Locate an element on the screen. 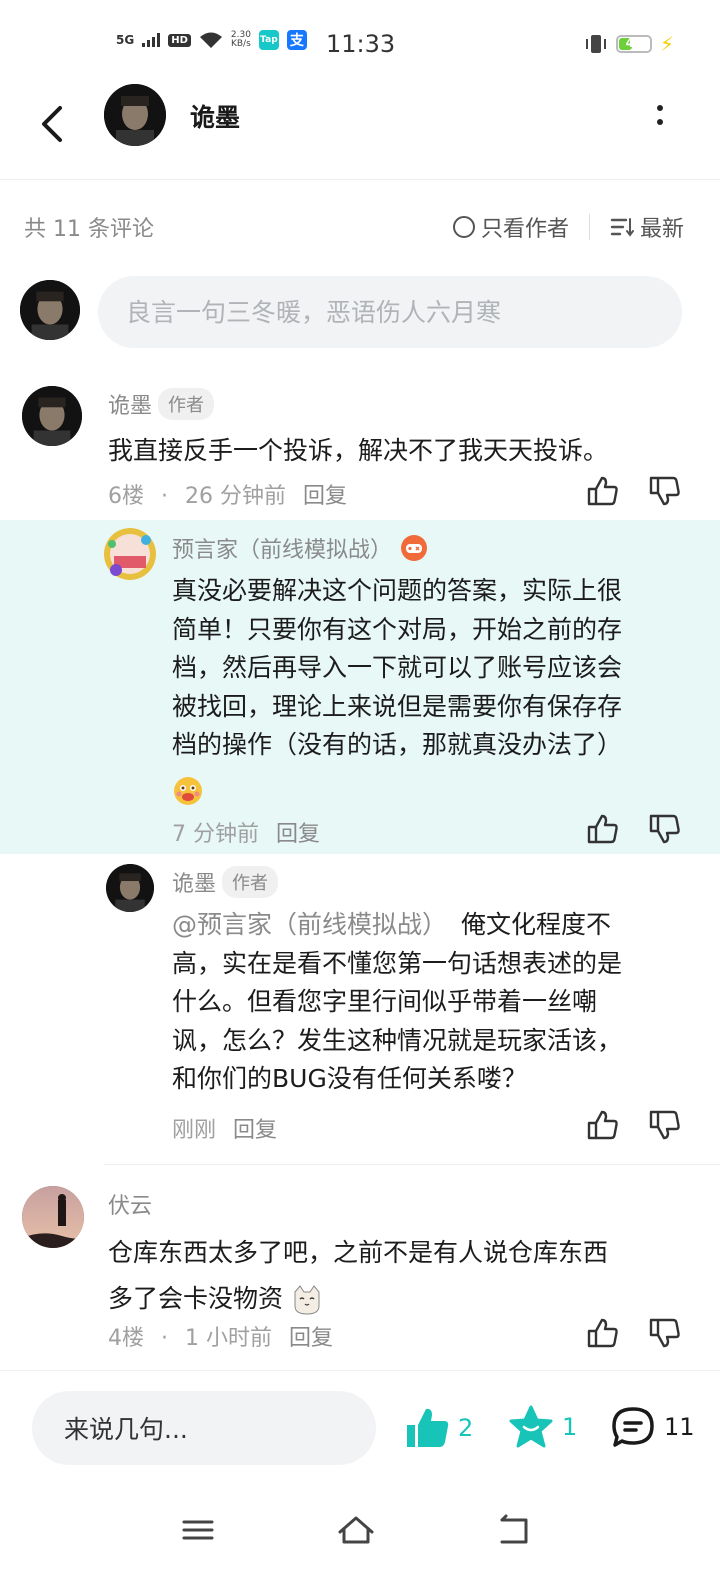  author-badge: 作者 is located at coordinates (250, 882).